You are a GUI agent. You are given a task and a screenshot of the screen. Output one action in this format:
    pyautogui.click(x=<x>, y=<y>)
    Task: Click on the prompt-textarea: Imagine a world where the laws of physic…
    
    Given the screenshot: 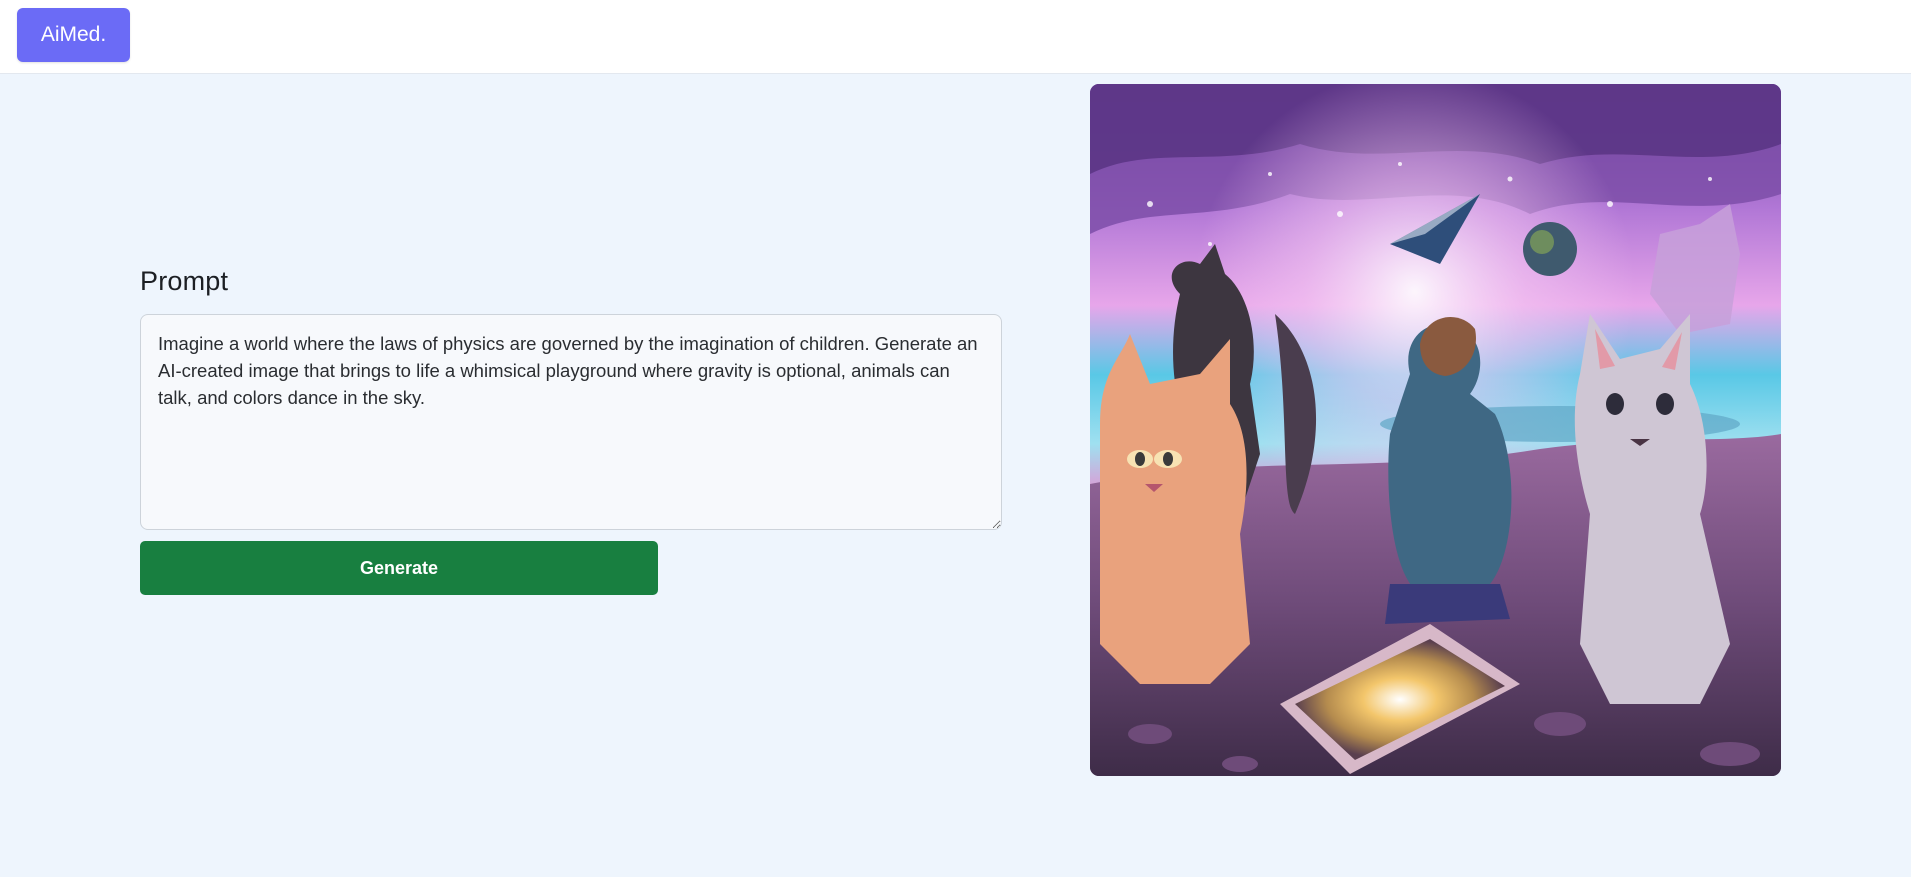 What is the action you would take?
    pyautogui.click(x=571, y=422)
    